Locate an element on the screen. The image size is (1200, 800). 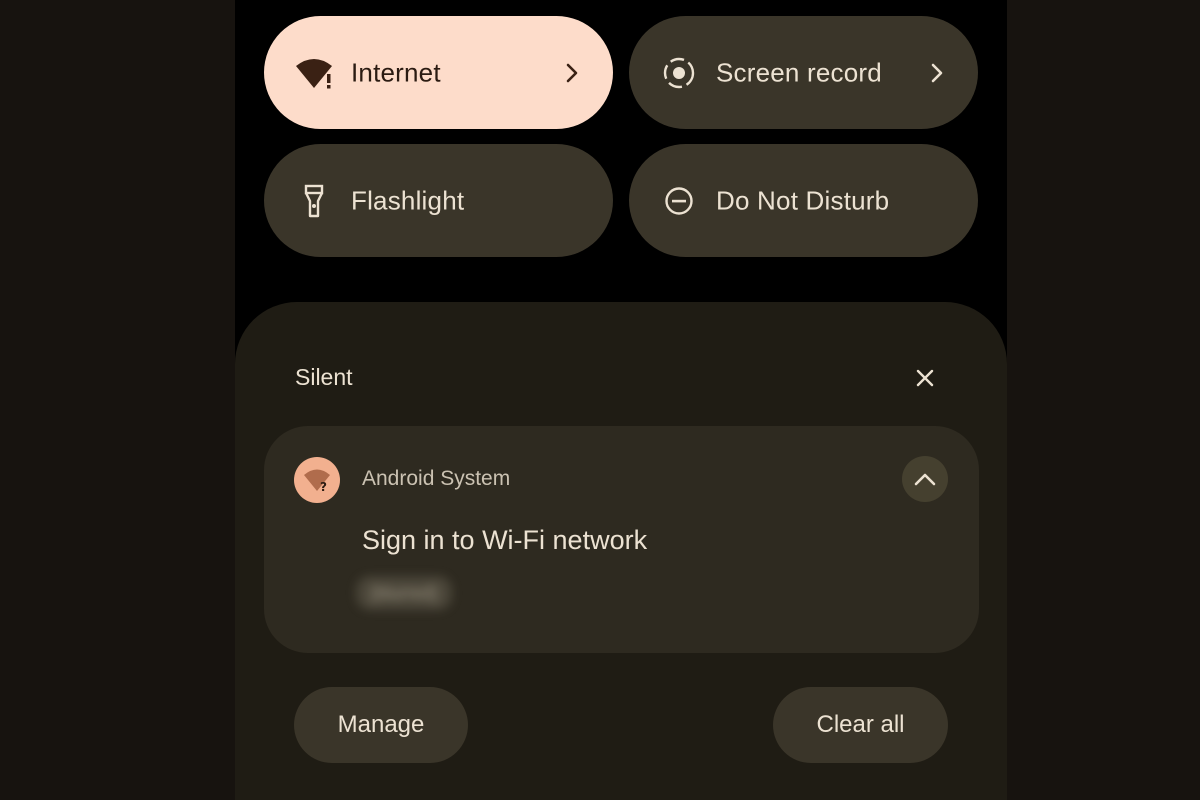
chevron-up-icon is located at coordinates (925, 479).